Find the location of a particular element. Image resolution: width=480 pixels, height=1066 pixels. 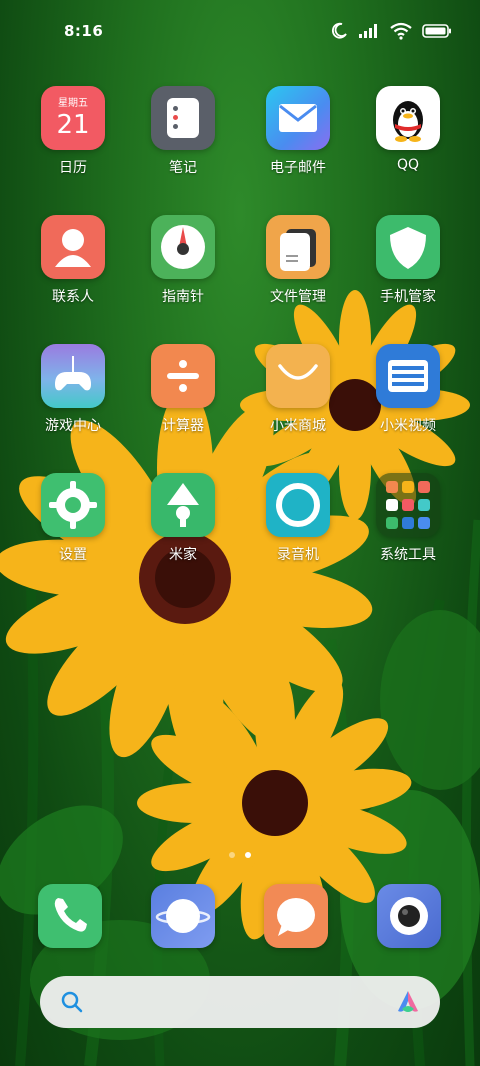

app-mijia: 米家 is located at coordinates (183, 518).